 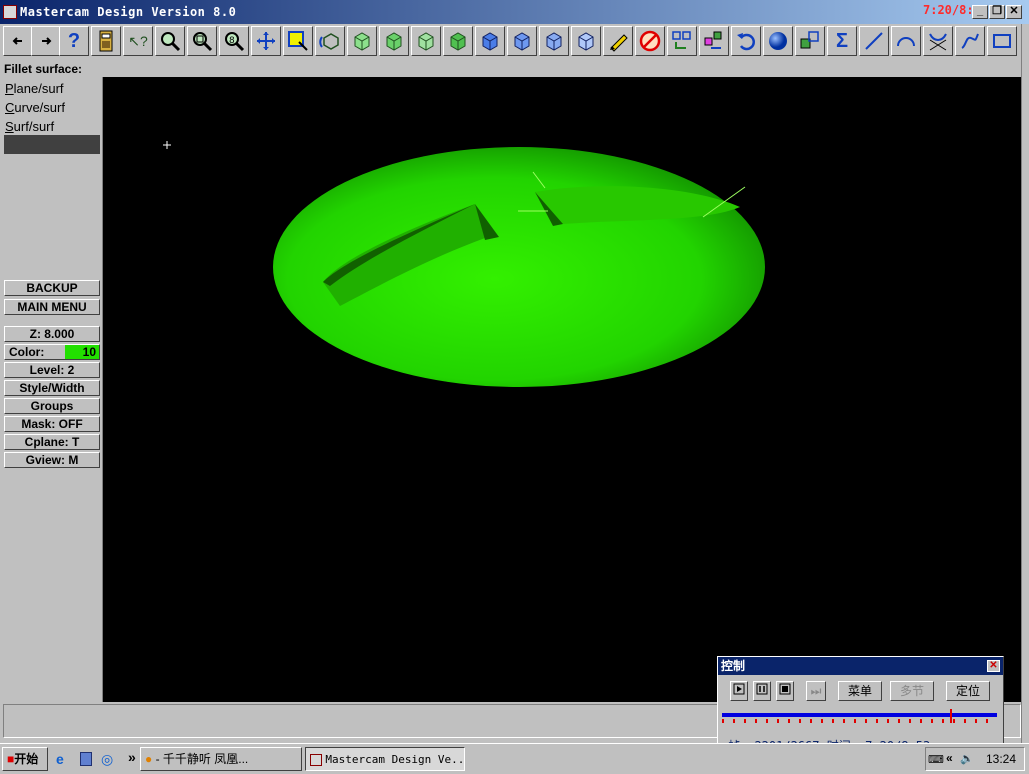 I want to click on tick-marks, so click(x=859, y=721).